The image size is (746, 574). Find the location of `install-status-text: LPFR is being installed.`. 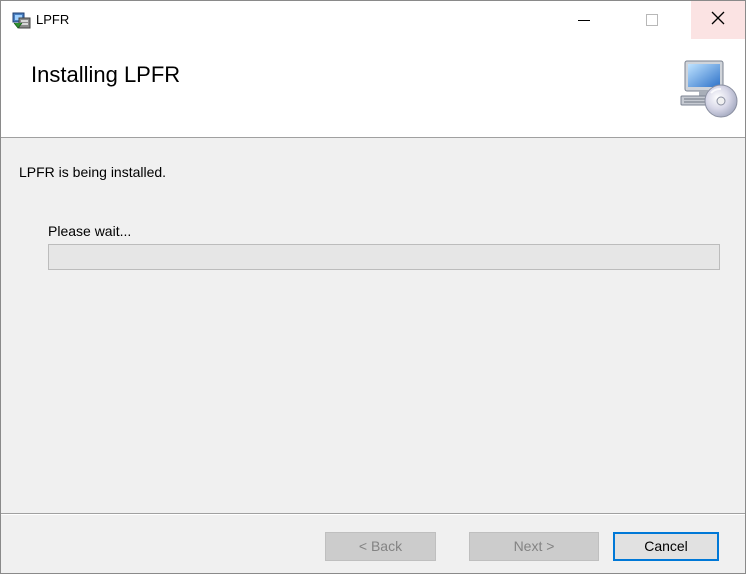

install-status-text: LPFR is being installed. is located at coordinates (93, 172).